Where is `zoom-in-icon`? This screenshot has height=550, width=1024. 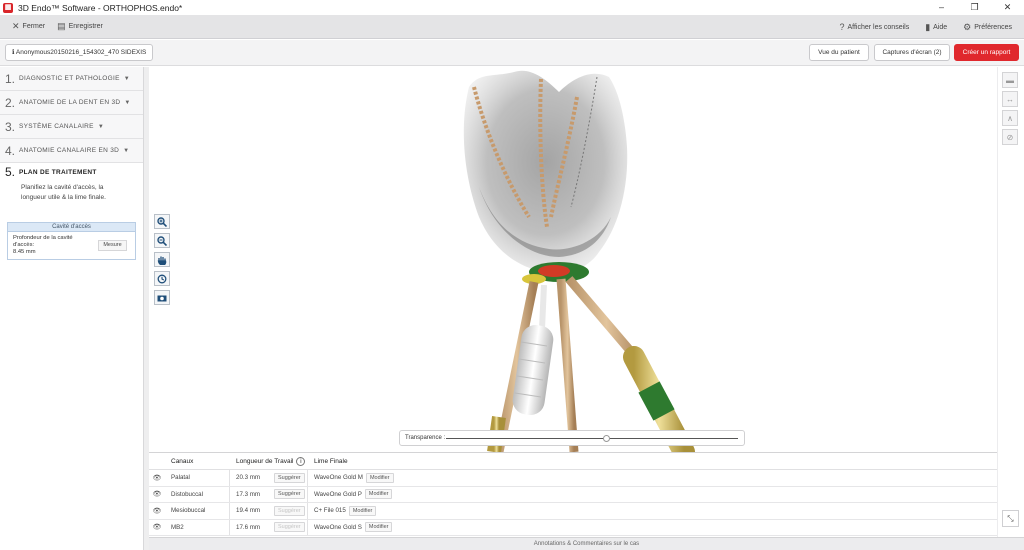 zoom-in-icon is located at coordinates (162, 221).